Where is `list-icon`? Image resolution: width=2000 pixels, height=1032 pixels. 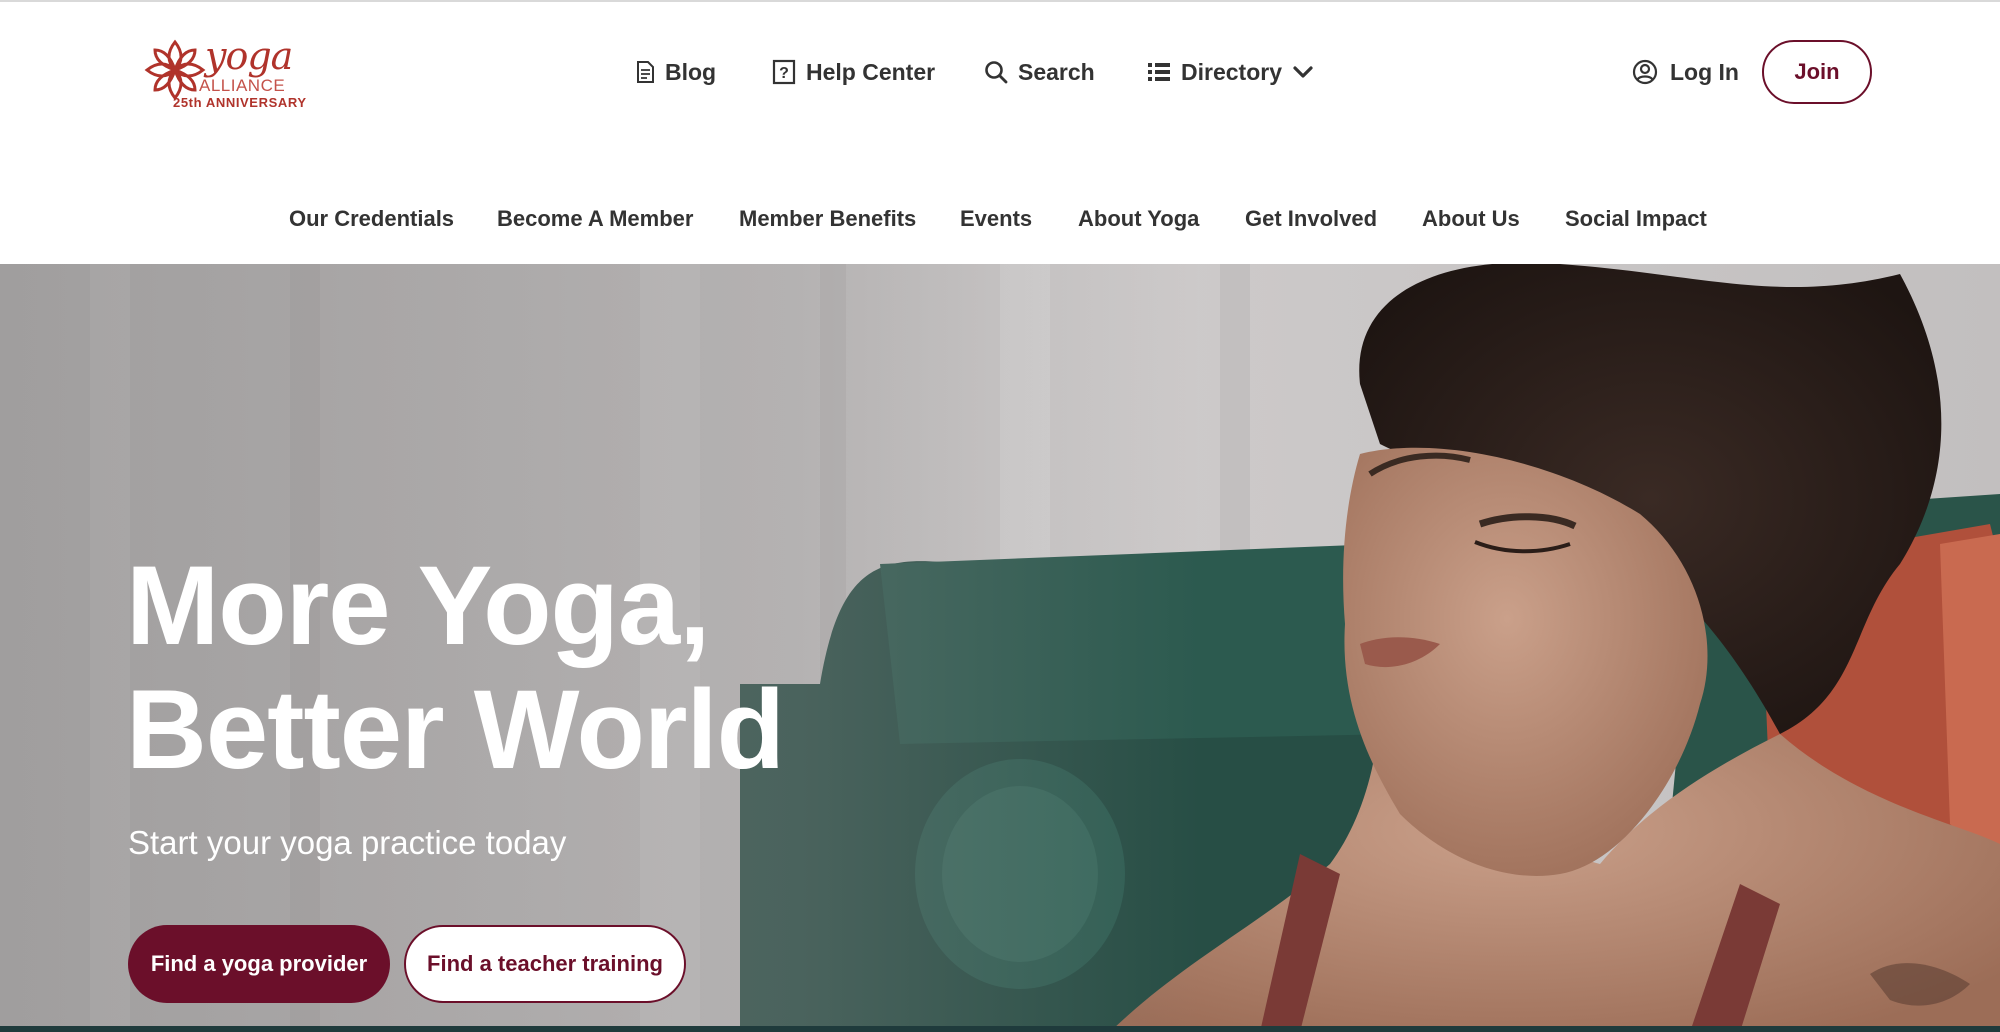 list-icon is located at coordinates (1159, 72).